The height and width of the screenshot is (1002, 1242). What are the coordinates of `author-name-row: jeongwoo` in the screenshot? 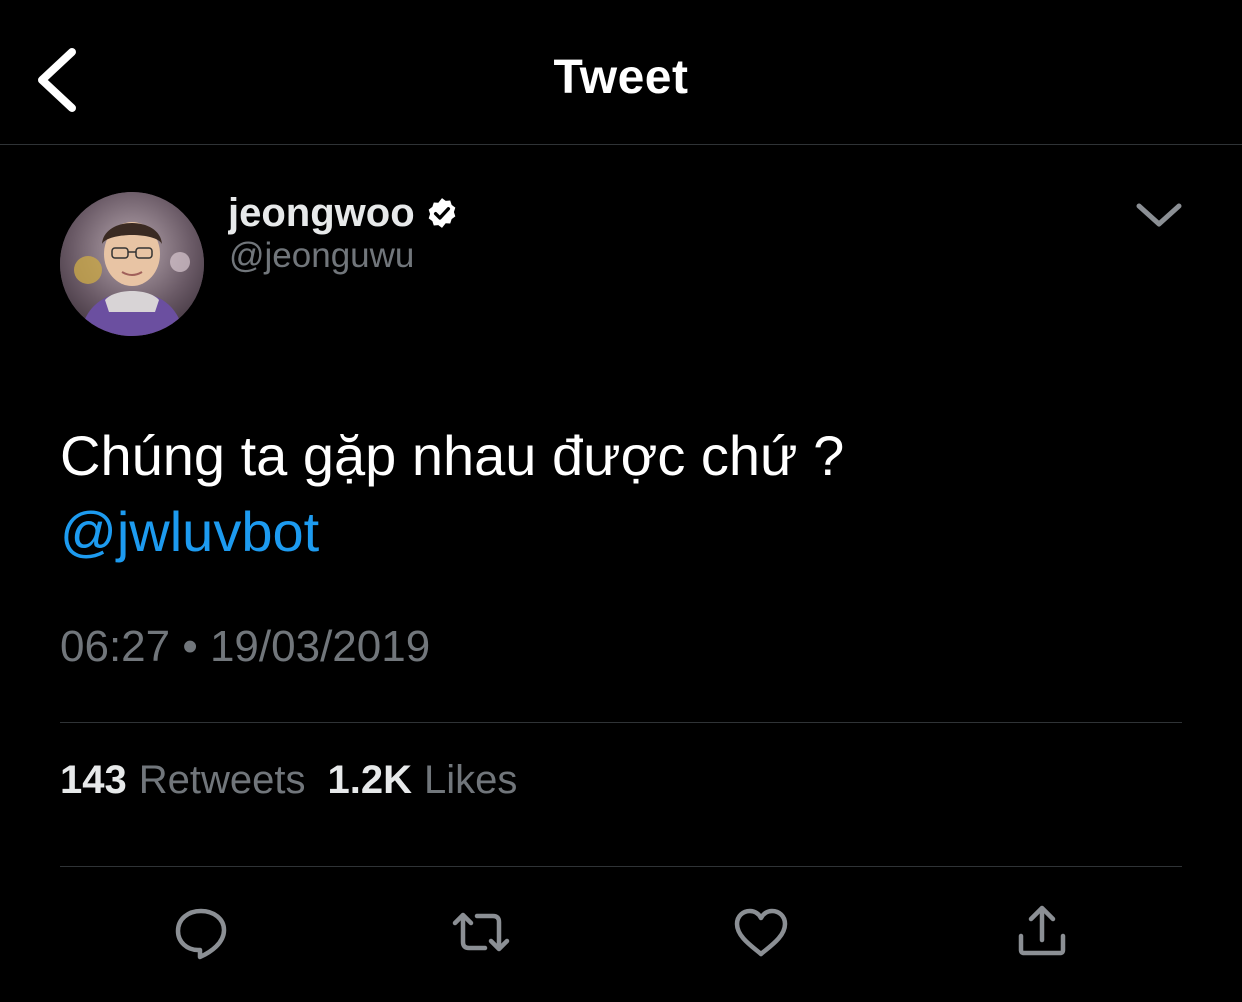 It's located at (343, 213).